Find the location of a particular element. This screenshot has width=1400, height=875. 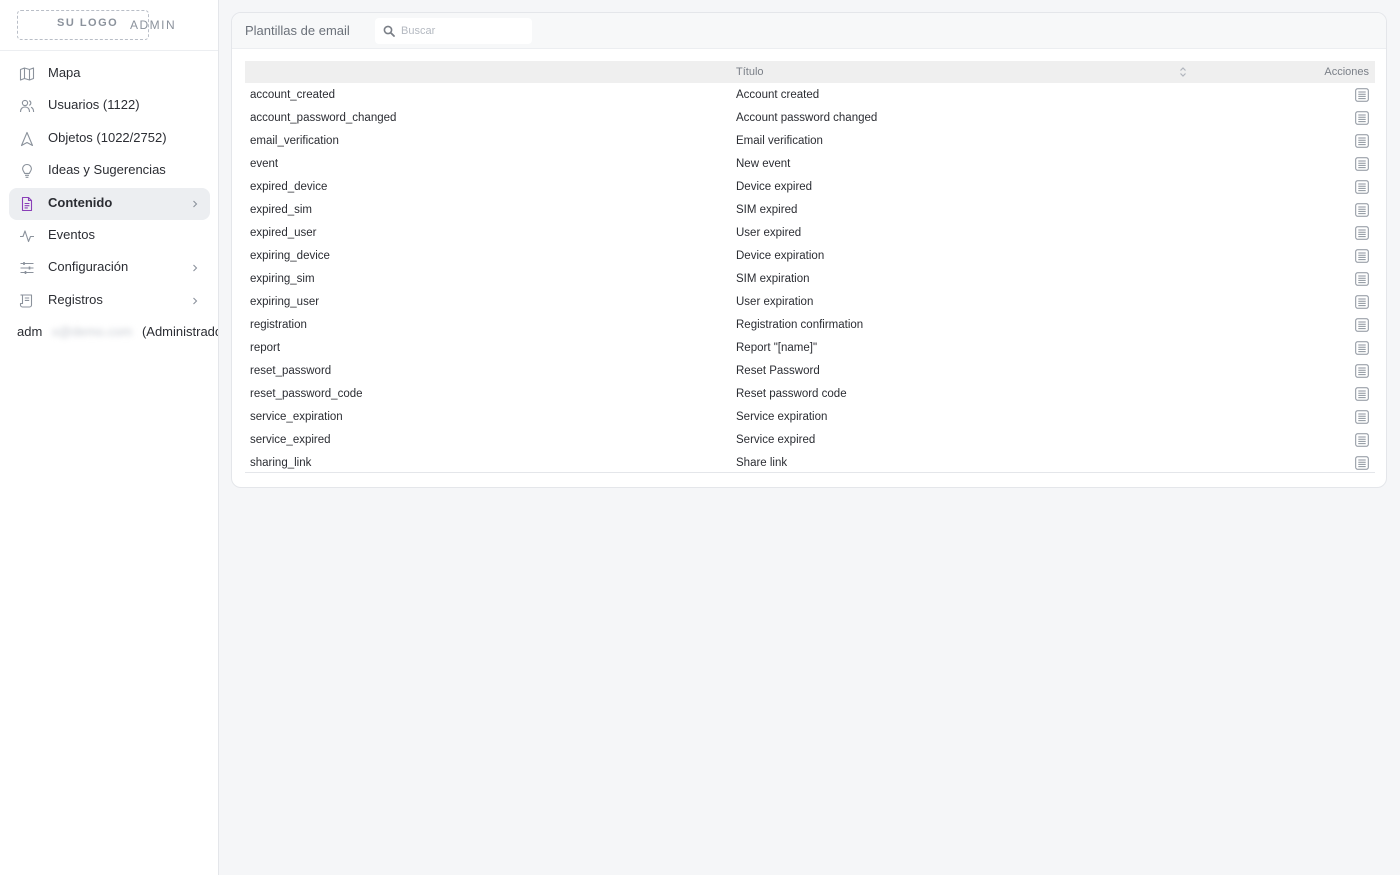

template-key-cell: expiring_device is located at coordinates (290, 255).